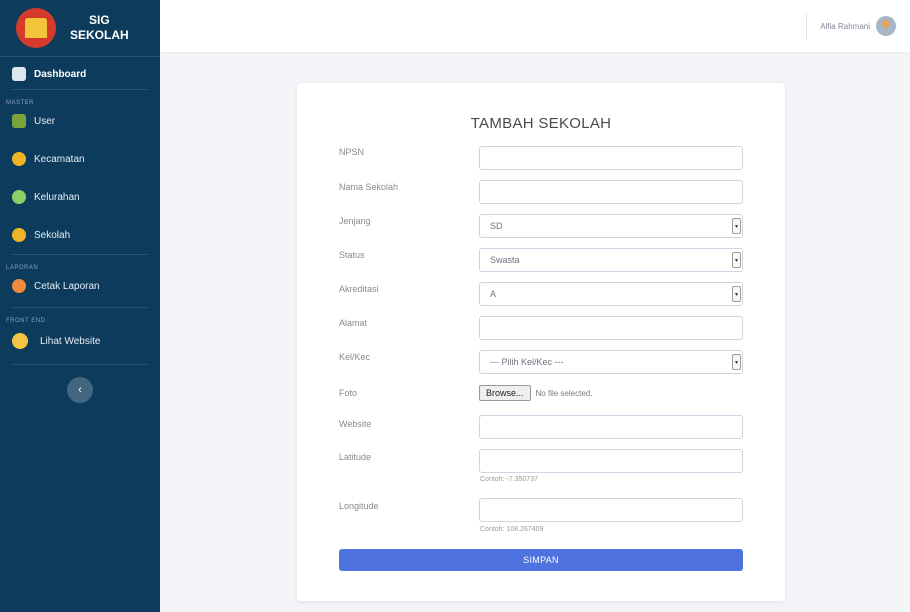 This screenshot has width=910, height=612. What do you see at coordinates (353, 323) in the screenshot?
I see `alamat-label: Alamat` at bounding box center [353, 323].